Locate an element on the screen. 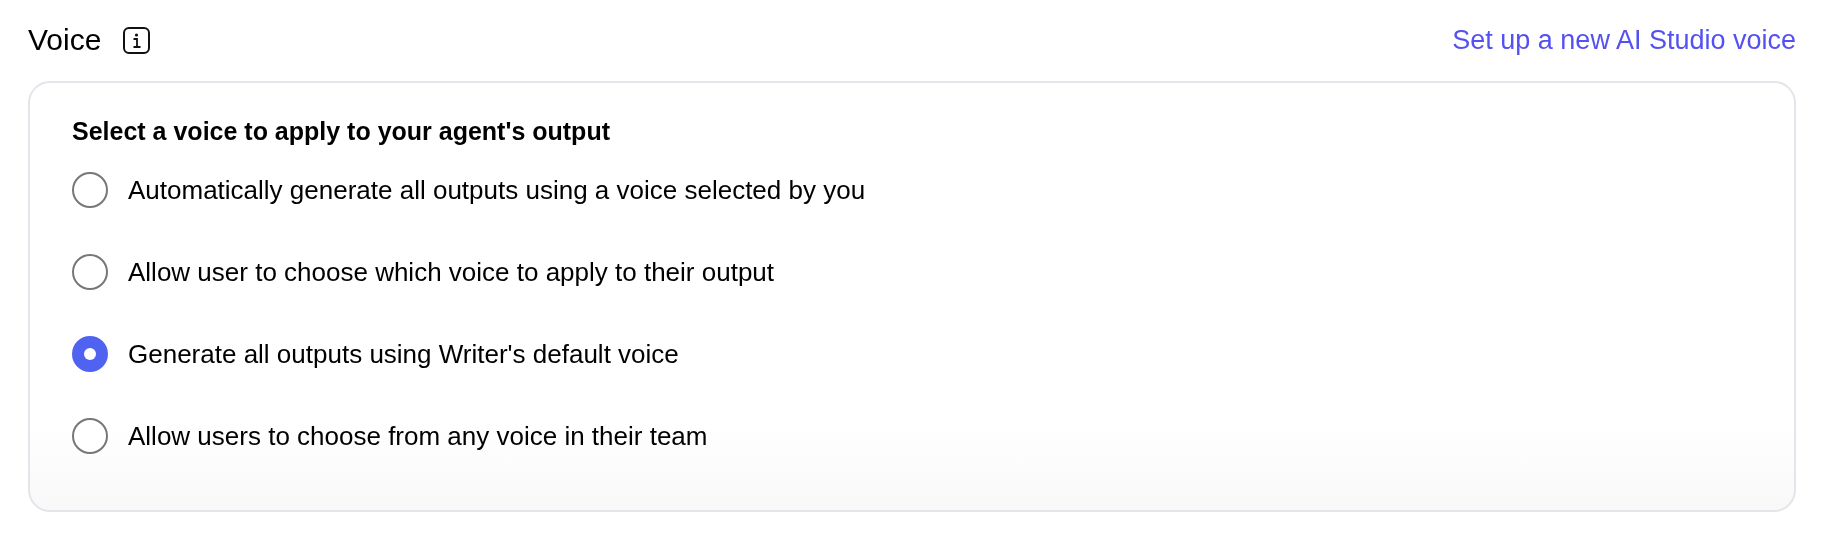  option-label: Allow users to choose from any voice in their team is located at coordinates (418, 436).